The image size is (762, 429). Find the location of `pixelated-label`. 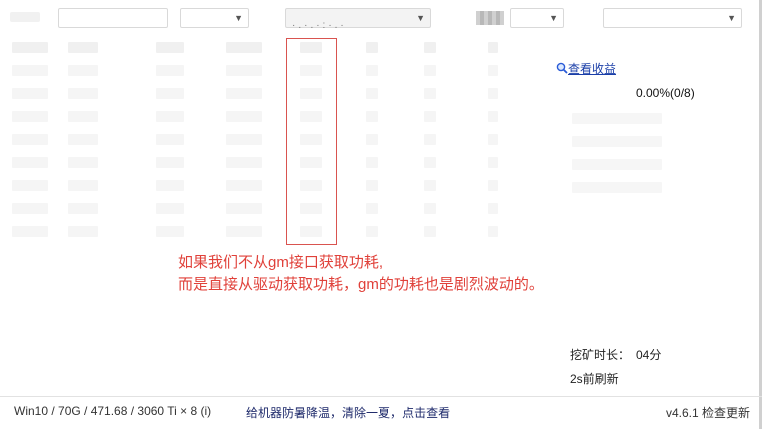

pixelated-label is located at coordinates (490, 18).